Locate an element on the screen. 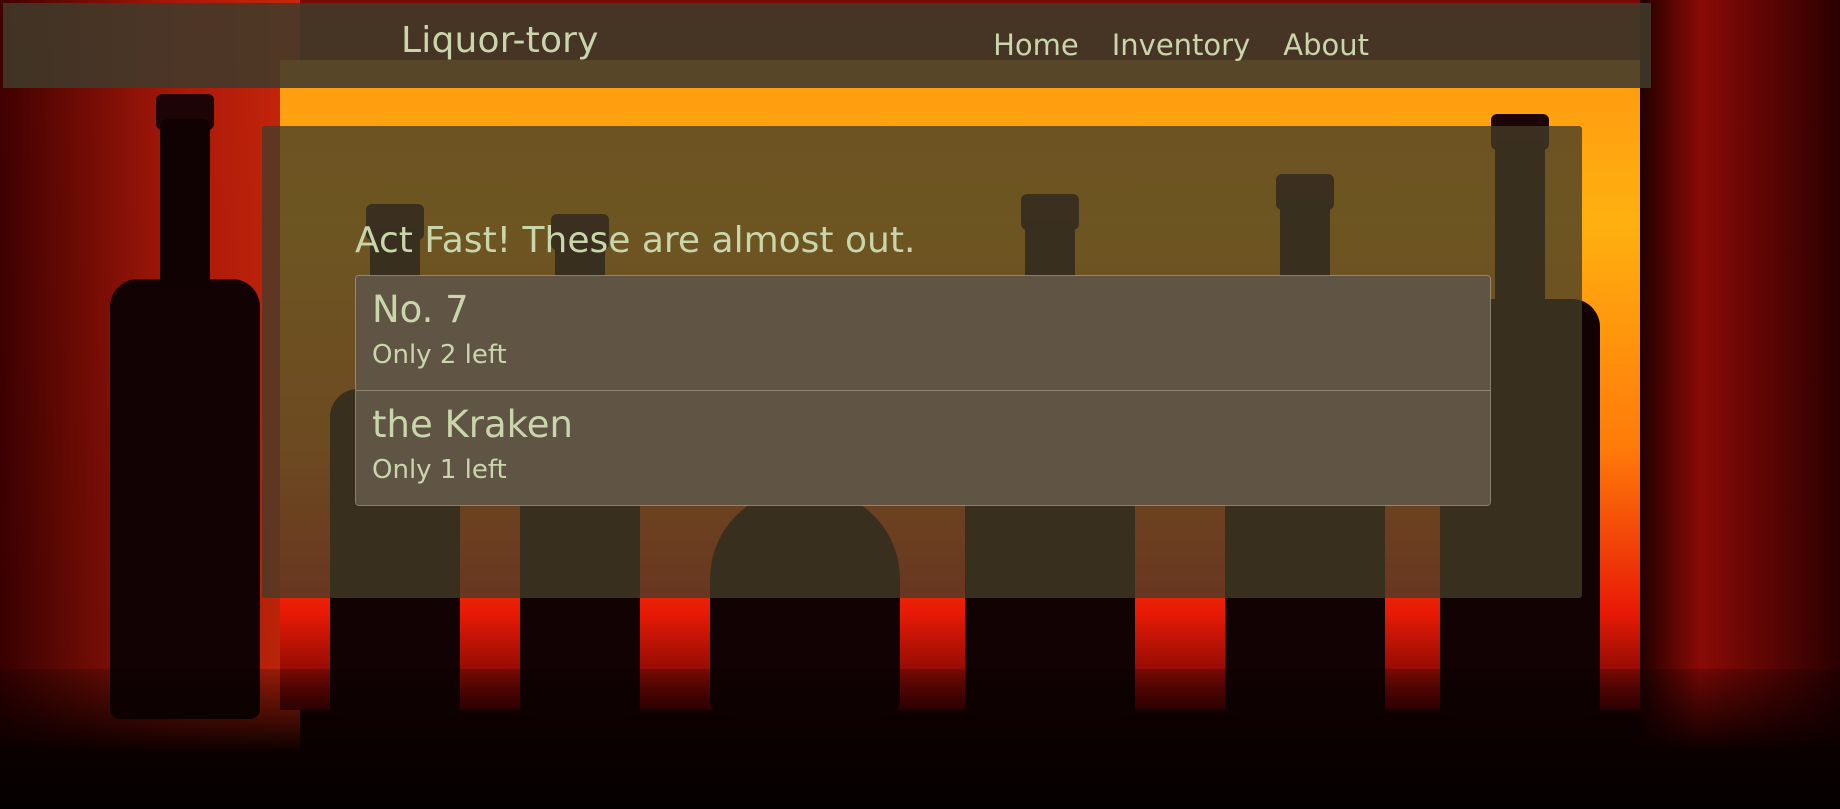  nav-link-home: Home is located at coordinates (1036, 45).